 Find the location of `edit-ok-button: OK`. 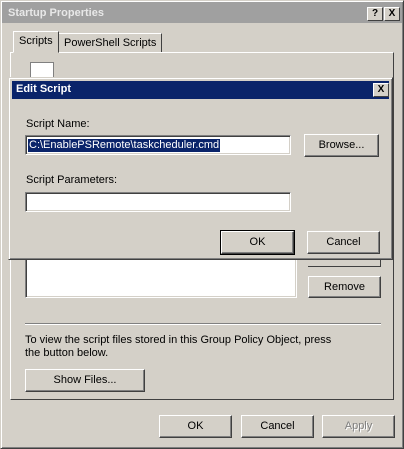

edit-ok-button: OK is located at coordinates (257, 242).